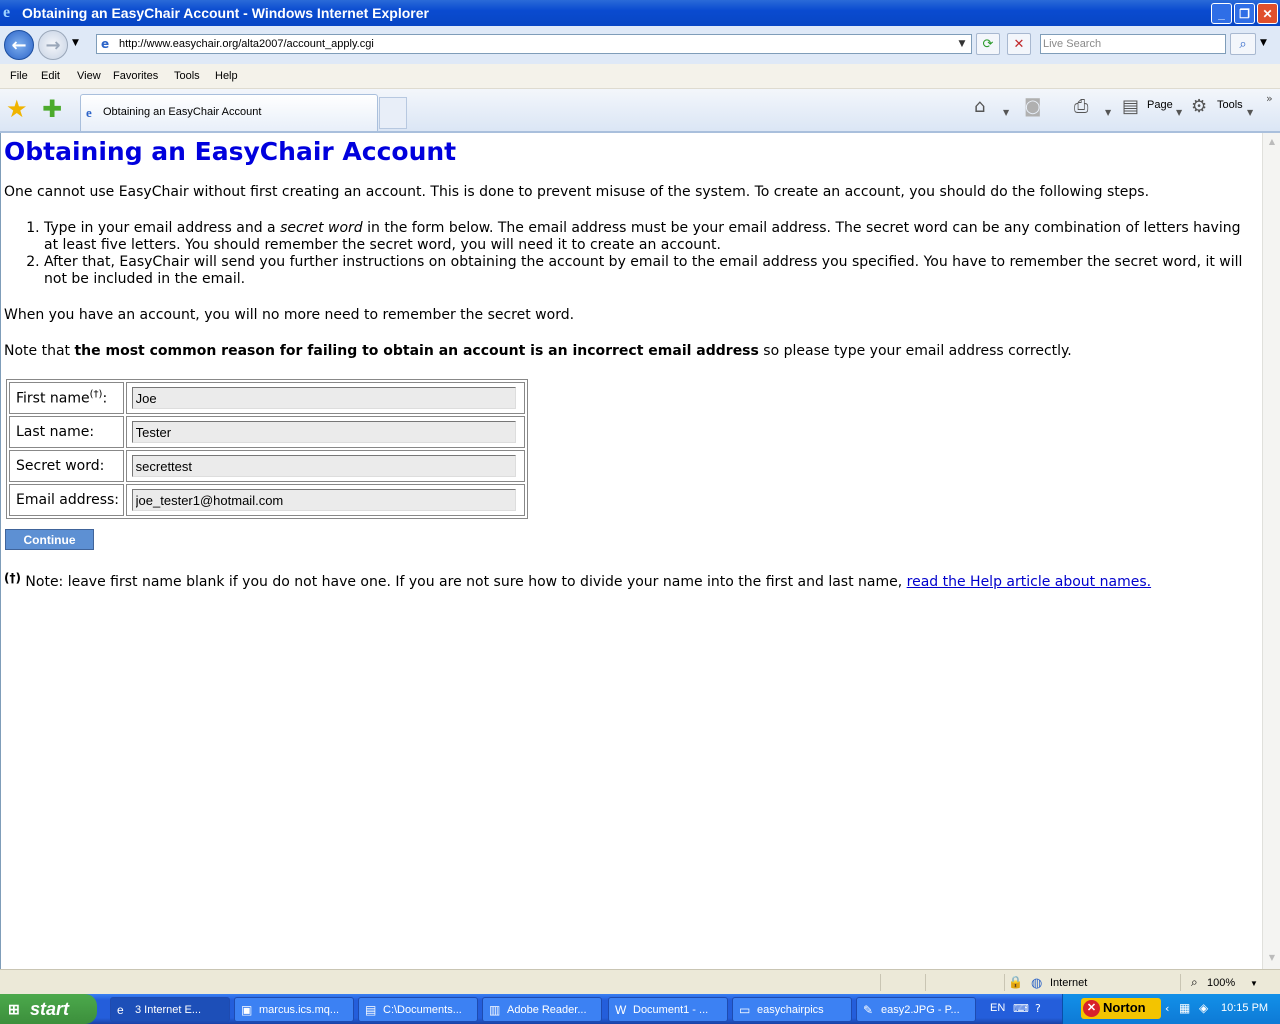  Describe the element at coordinates (162, 228) in the screenshot. I see `step1-text-start: Type in your email address and a` at that location.